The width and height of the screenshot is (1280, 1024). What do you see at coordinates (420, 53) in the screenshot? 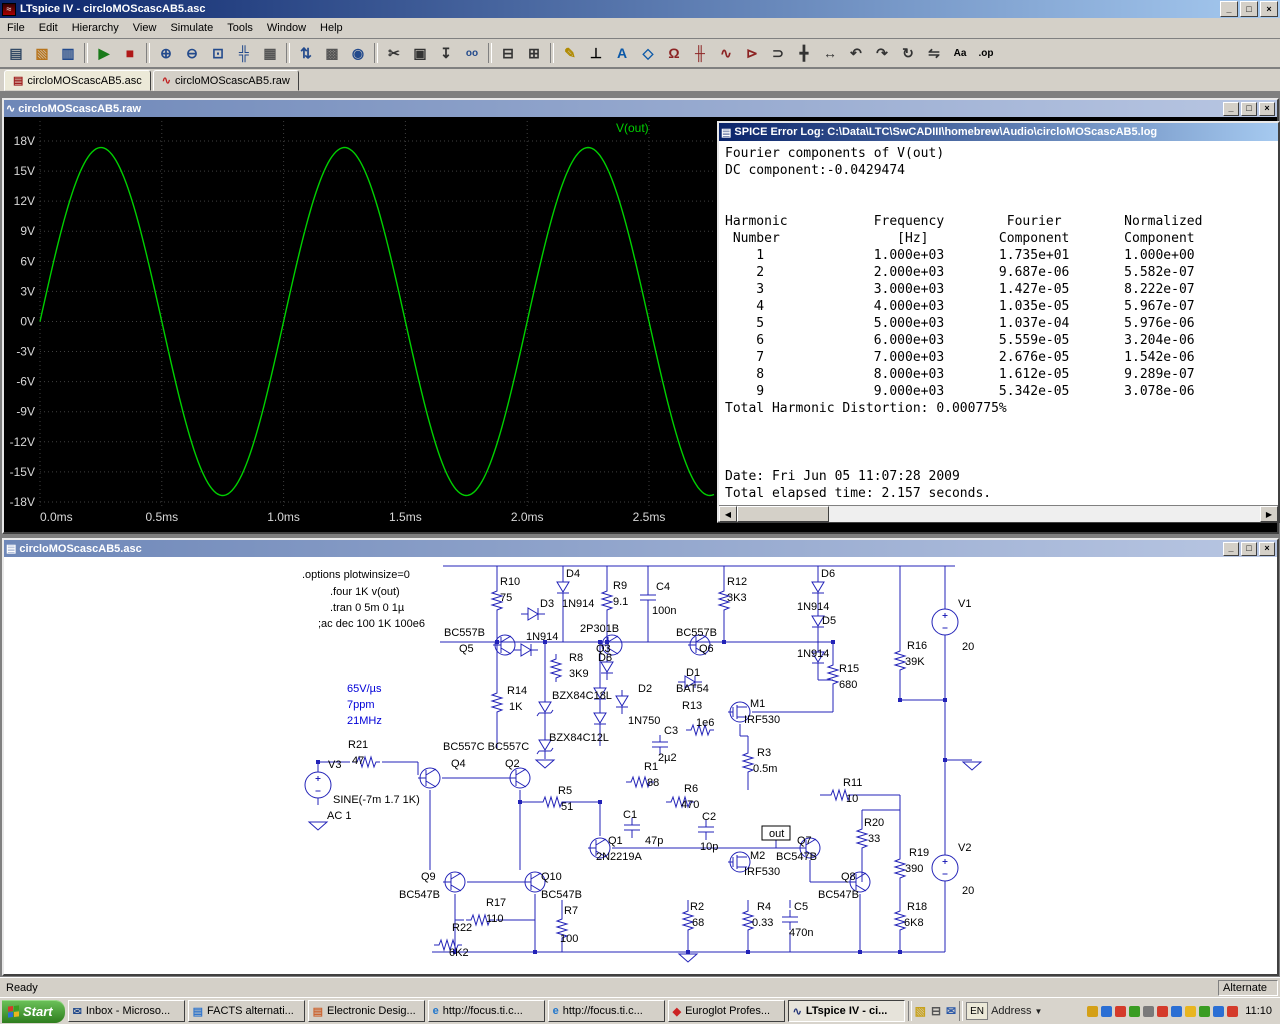
I see `copy-button: ▣` at bounding box center [420, 53].